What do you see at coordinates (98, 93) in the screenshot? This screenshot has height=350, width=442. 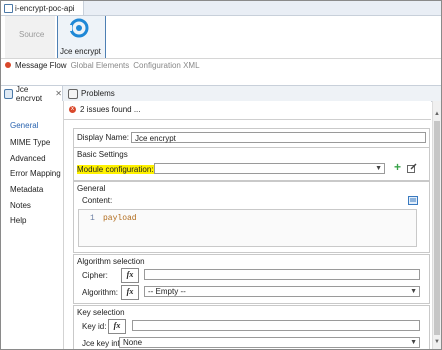 I see `problems-tab-label: Problems` at bounding box center [98, 93].